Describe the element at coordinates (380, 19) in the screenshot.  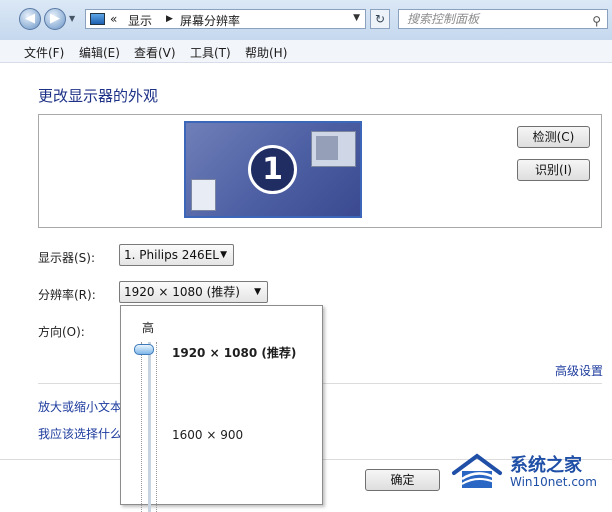
I see `refresh-button: ↻` at that location.